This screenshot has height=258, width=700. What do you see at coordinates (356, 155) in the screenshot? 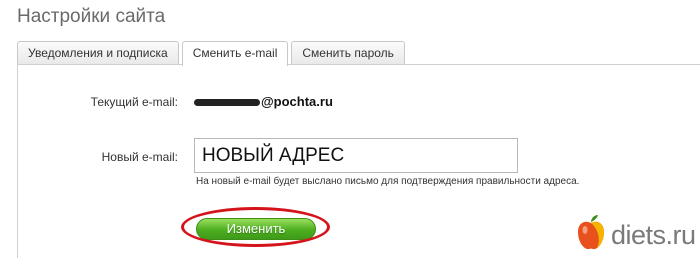
I see `new-email-input: НОВЫЙ АДРЕС` at bounding box center [356, 155].